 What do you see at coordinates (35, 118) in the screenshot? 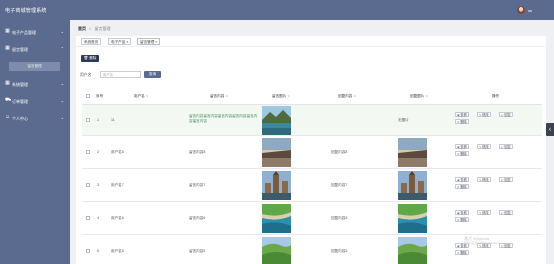
I see `sidebar-item-profile: ☺ 个人中心 ⌄` at bounding box center [35, 118].